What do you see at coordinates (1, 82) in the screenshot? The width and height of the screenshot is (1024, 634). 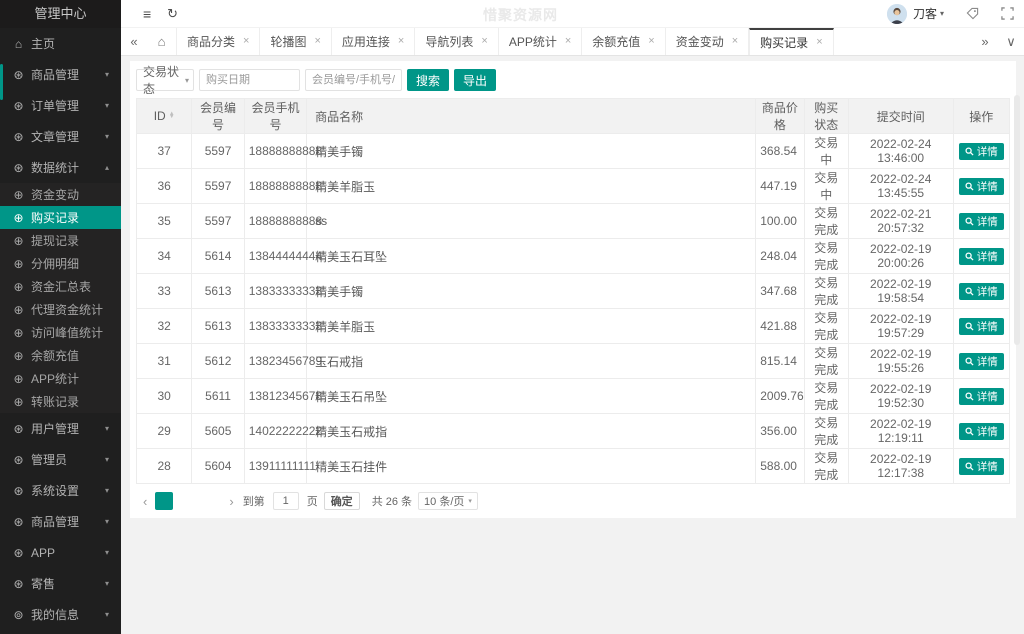 I see `sidebar-scrollbar` at bounding box center [1, 82].